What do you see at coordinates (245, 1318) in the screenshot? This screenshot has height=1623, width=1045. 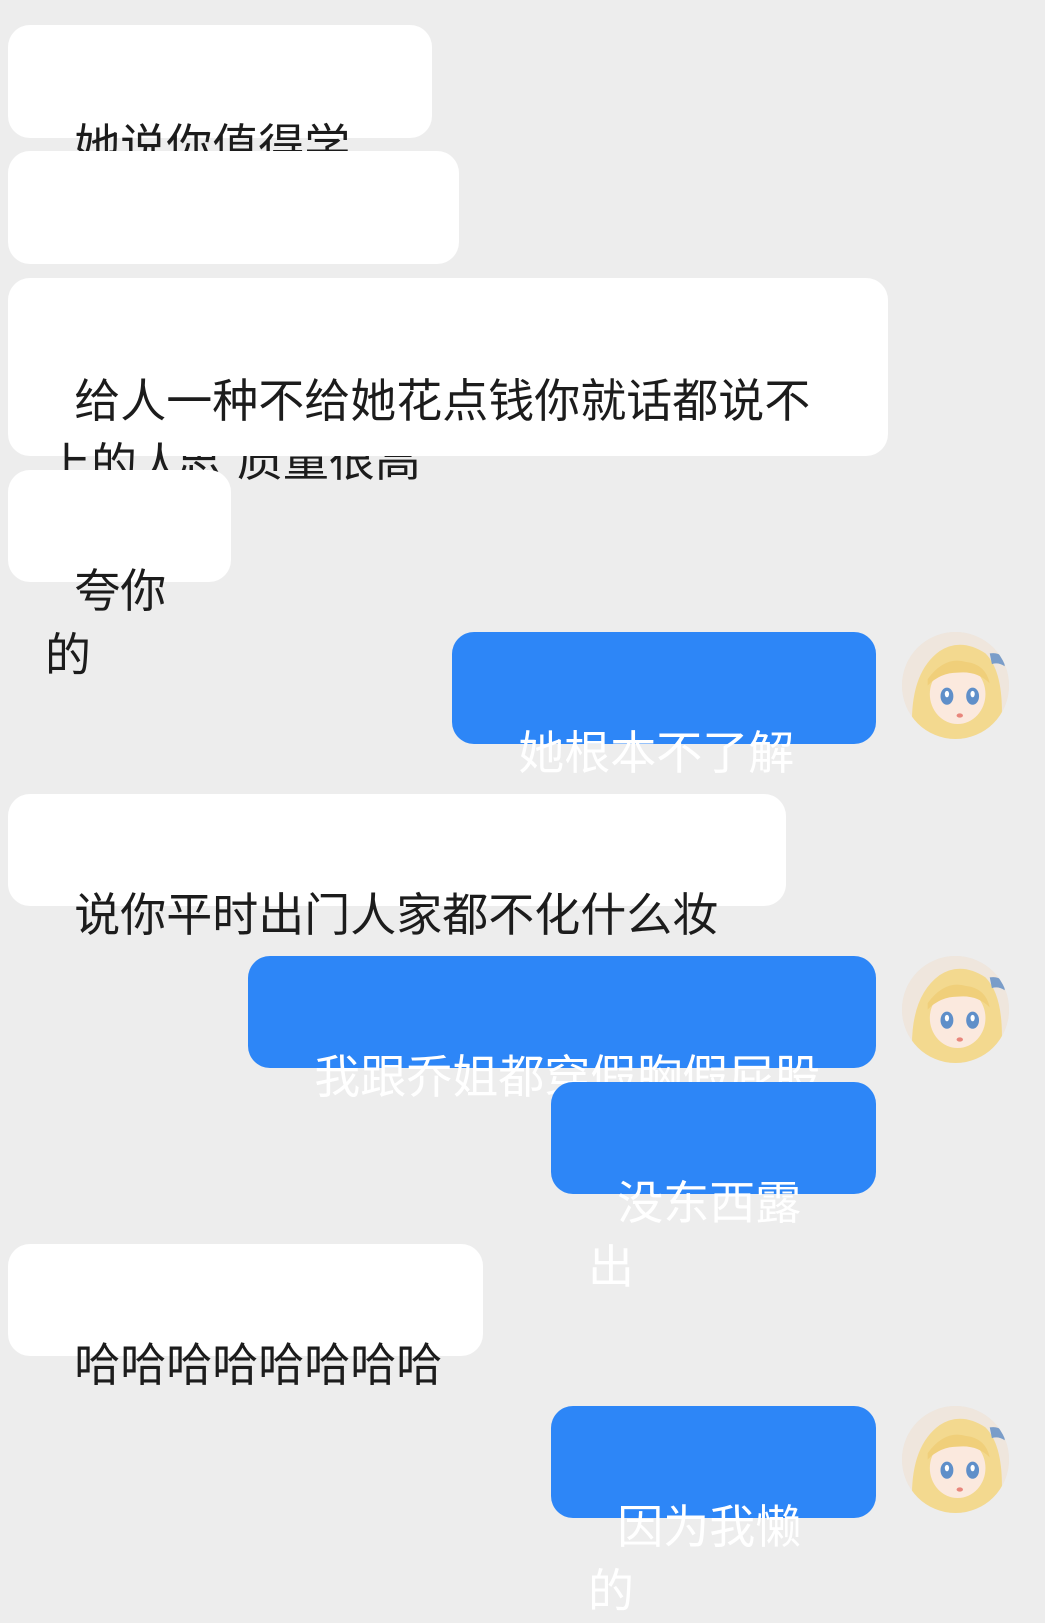 I see `incoming-message: 哈哈哈哈哈哈哈哈` at bounding box center [245, 1318].